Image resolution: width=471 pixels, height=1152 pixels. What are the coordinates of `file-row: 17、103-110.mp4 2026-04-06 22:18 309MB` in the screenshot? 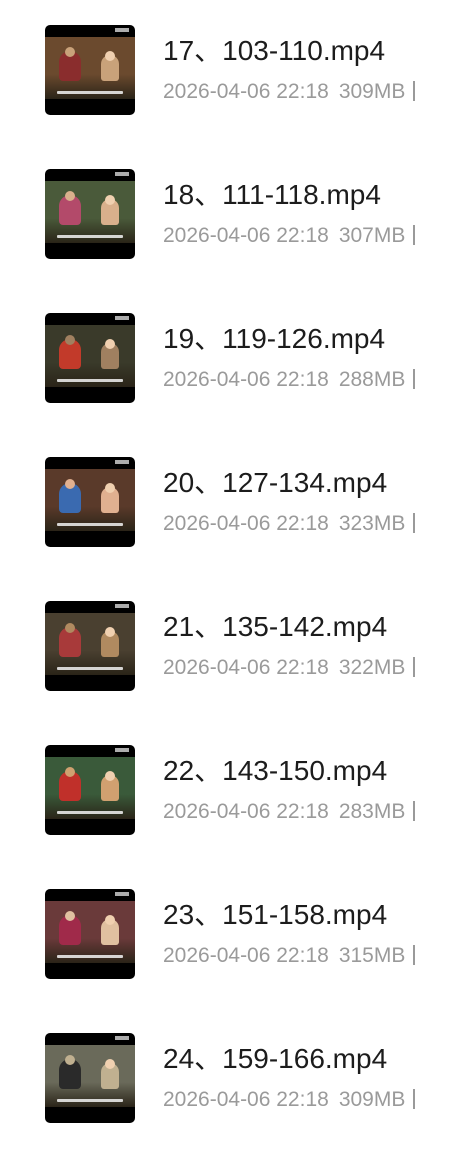 It's located at (235, 72).